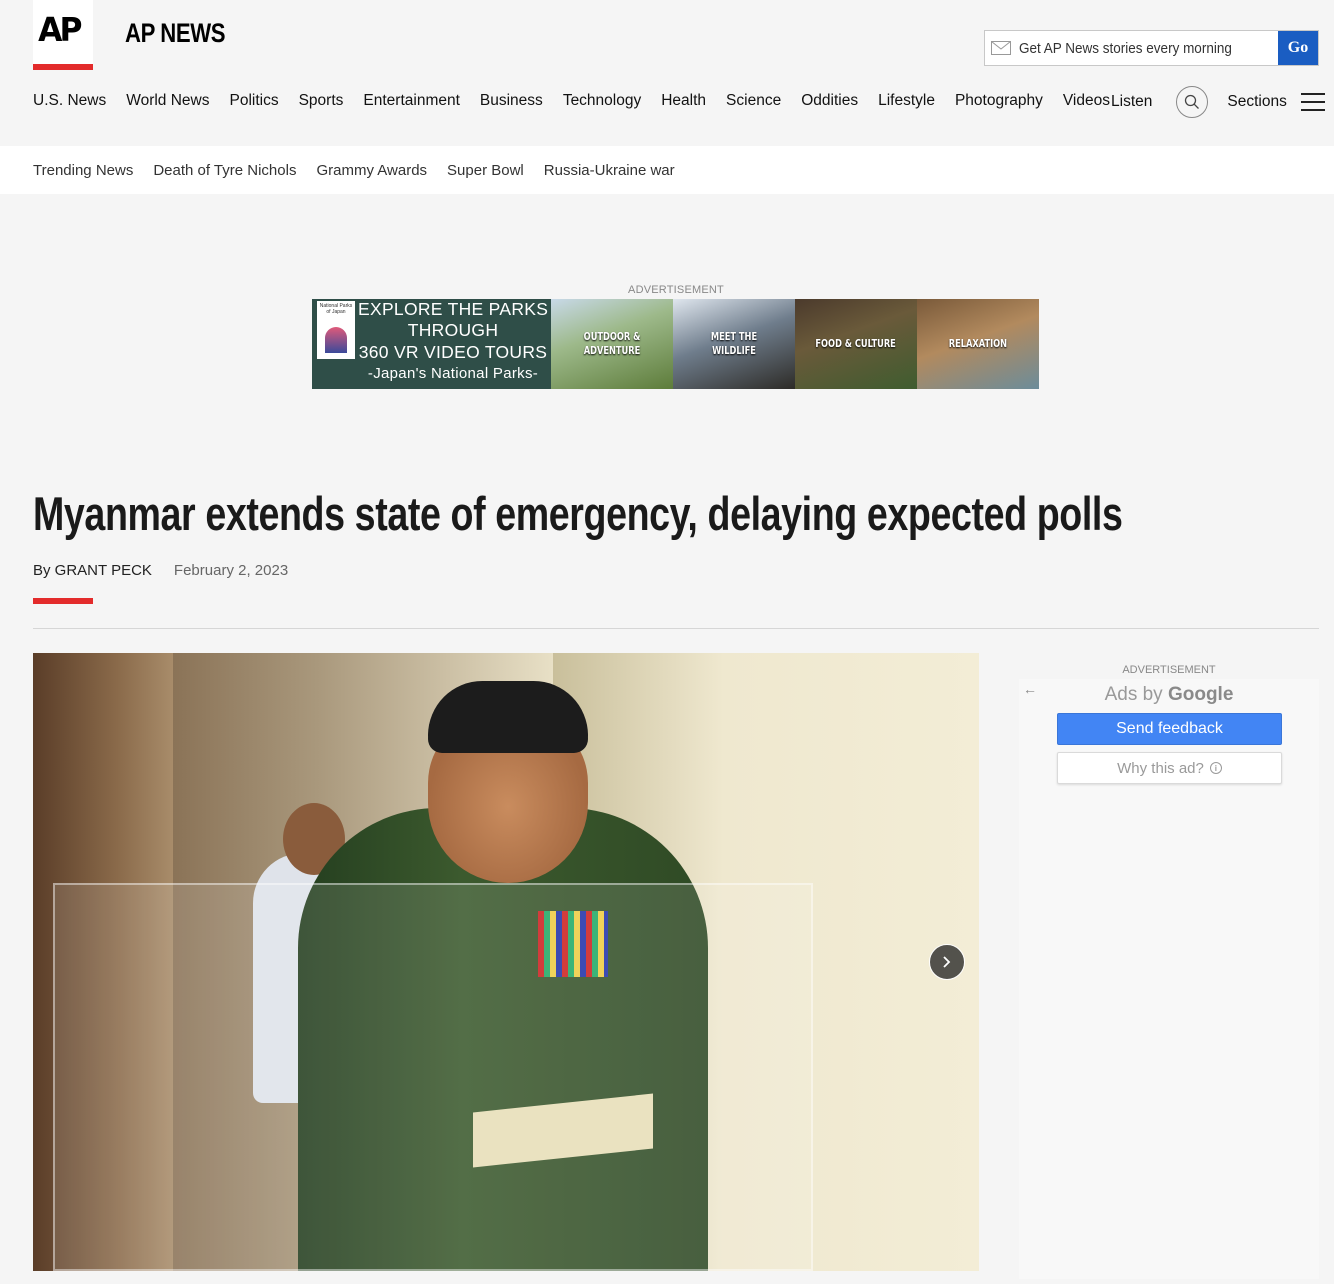 Image resolution: width=1334 pixels, height=1284 pixels. I want to click on national-parks-logo-text: National Parks of Japan, so click(336, 309).